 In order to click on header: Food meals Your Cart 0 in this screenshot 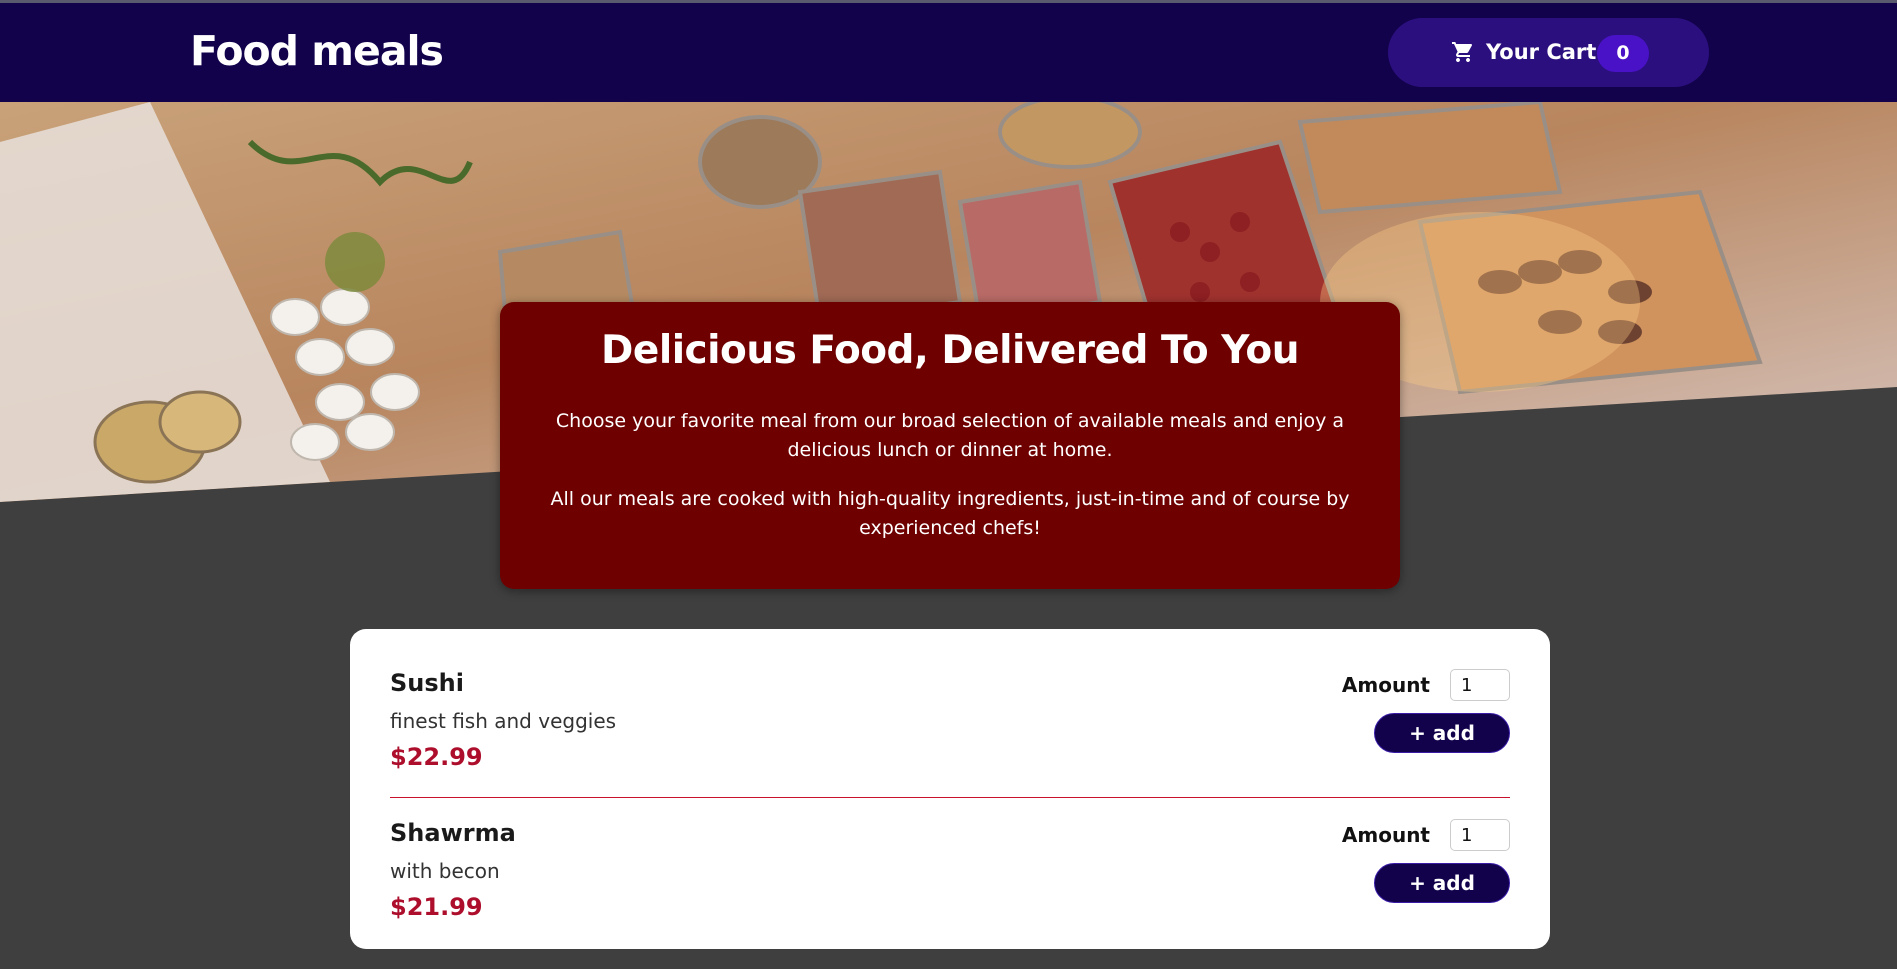, I will do `click(948, 52)`.